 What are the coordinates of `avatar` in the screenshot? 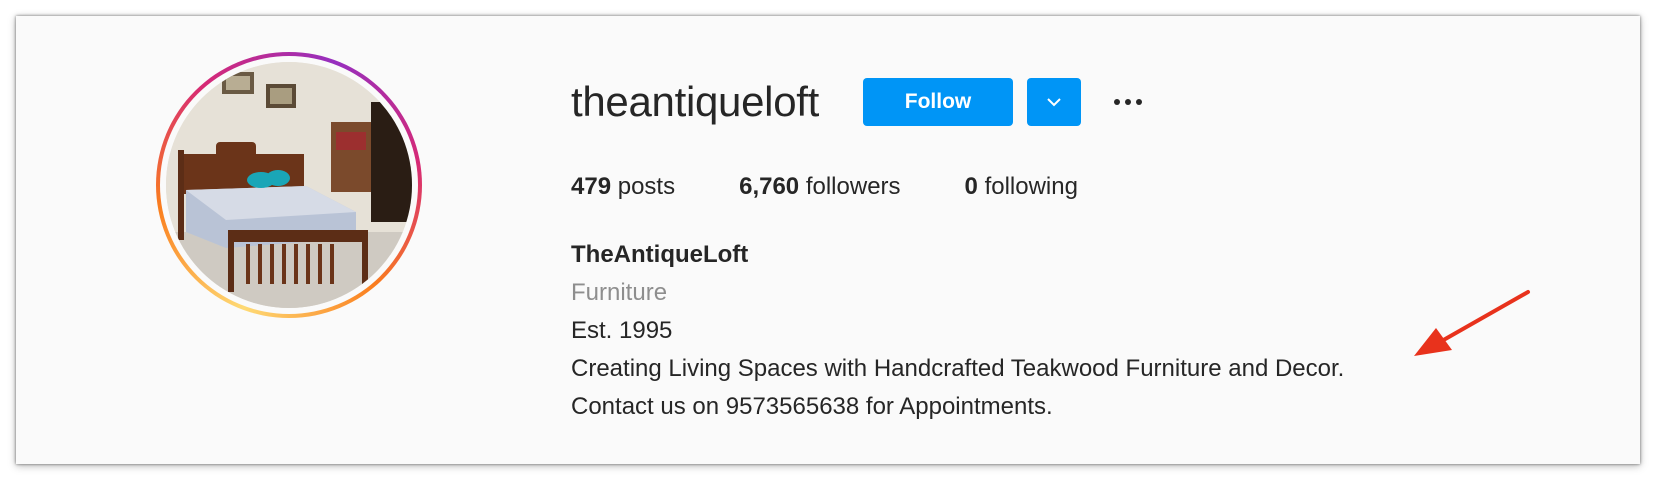 It's located at (289, 185).